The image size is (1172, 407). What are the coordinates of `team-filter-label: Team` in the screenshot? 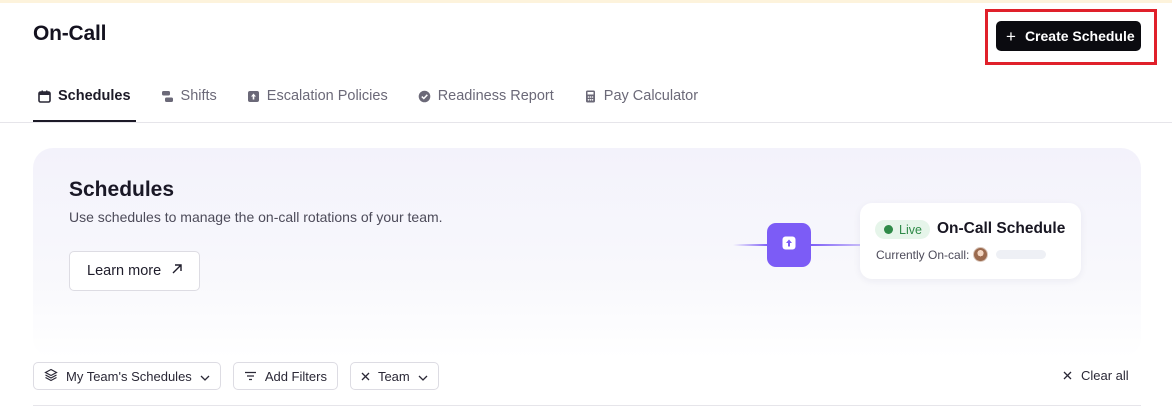 It's located at (393, 376).